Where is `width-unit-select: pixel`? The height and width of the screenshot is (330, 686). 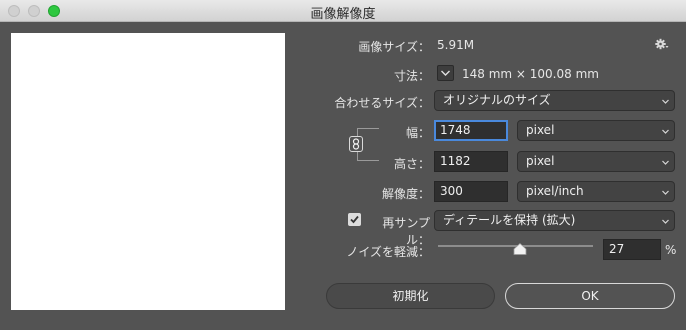
width-unit-select: pixel is located at coordinates (596, 130).